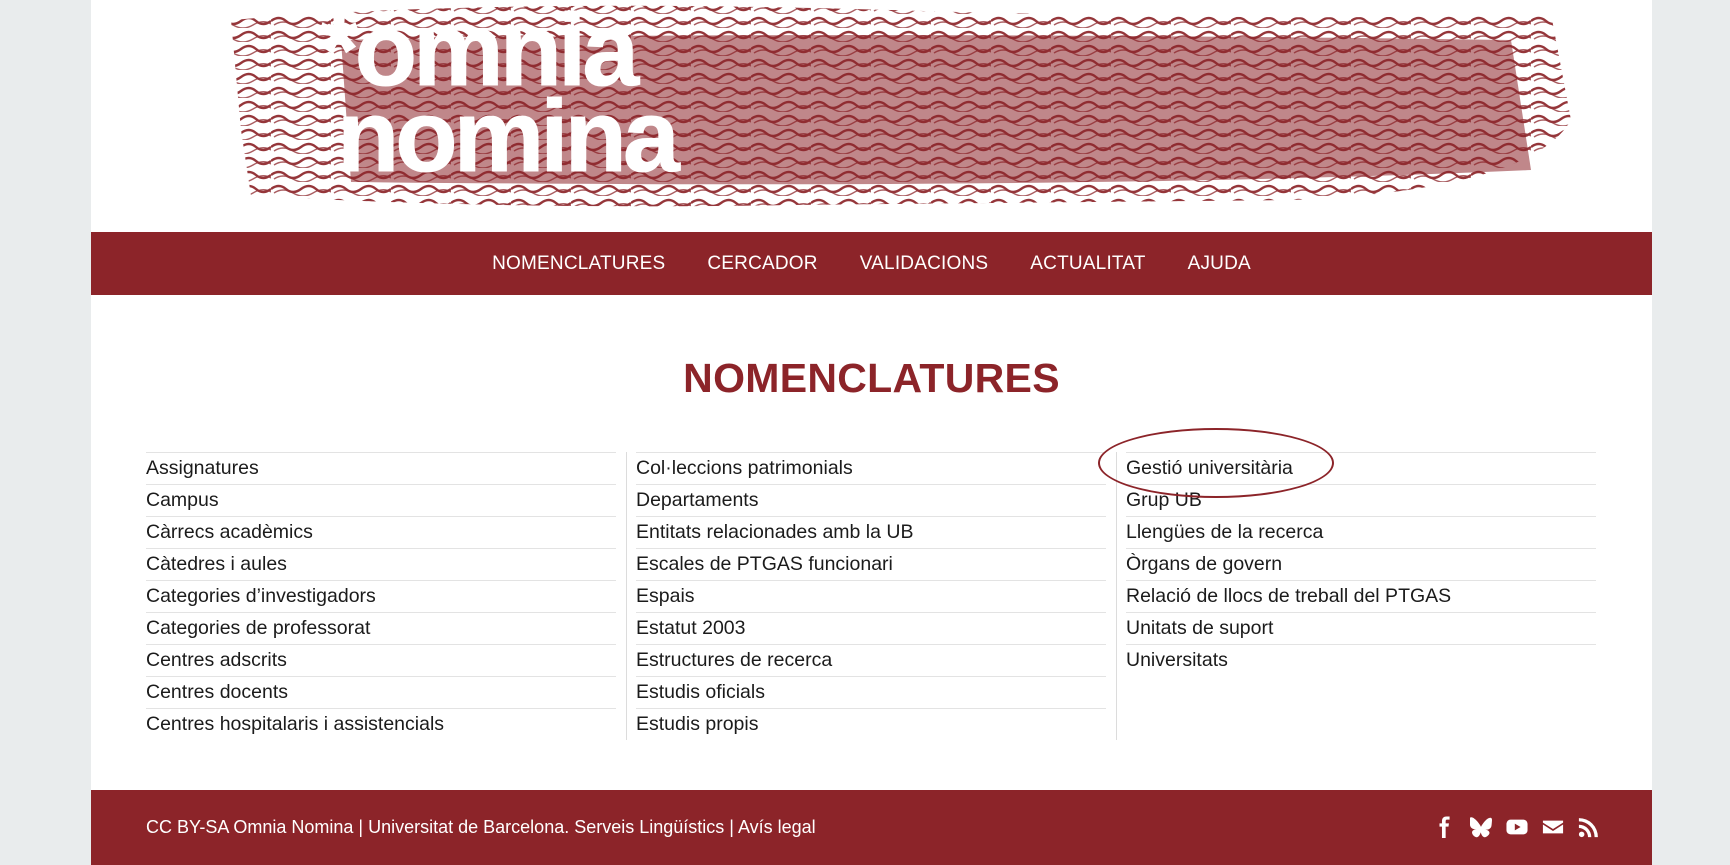 Image resolution: width=1730 pixels, height=865 pixels. I want to click on list-item-unitats-suport: Unitats de suport, so click(1361, 628).